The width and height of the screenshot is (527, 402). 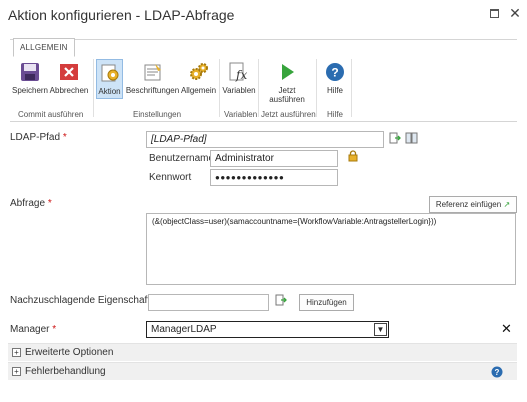 What do you see at coordinates (287, 90) in the screenshot?
I see `run-now-label-line1: Jetzt` at bounding box center [287, 90].